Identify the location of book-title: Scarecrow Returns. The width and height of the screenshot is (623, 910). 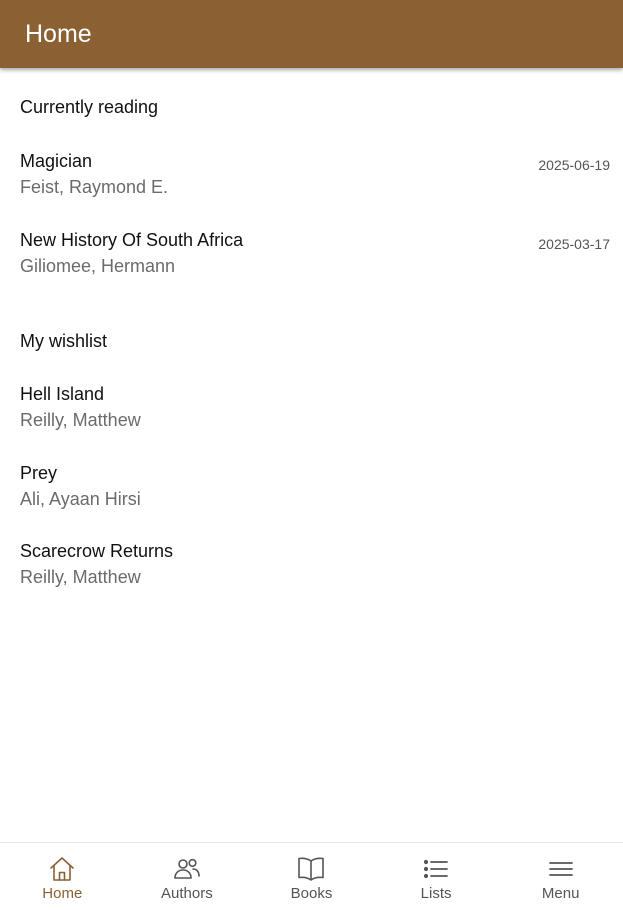
(97, 551).